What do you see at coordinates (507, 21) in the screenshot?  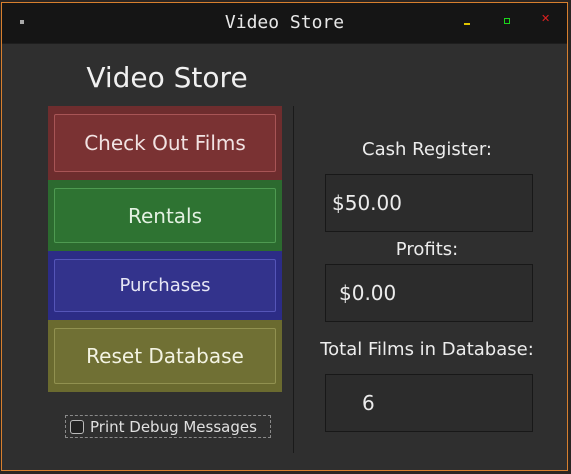 I see `maximize-icon` at bounding box center [507, 21].